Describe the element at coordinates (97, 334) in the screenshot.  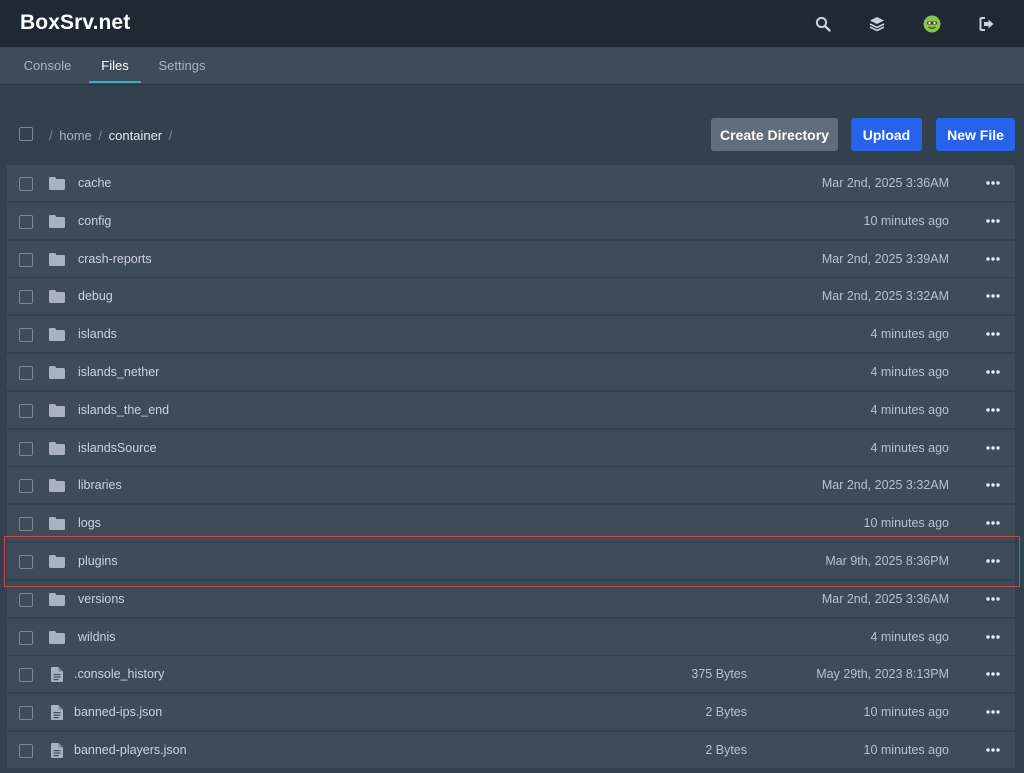
I see `file-name: islands` at that location.